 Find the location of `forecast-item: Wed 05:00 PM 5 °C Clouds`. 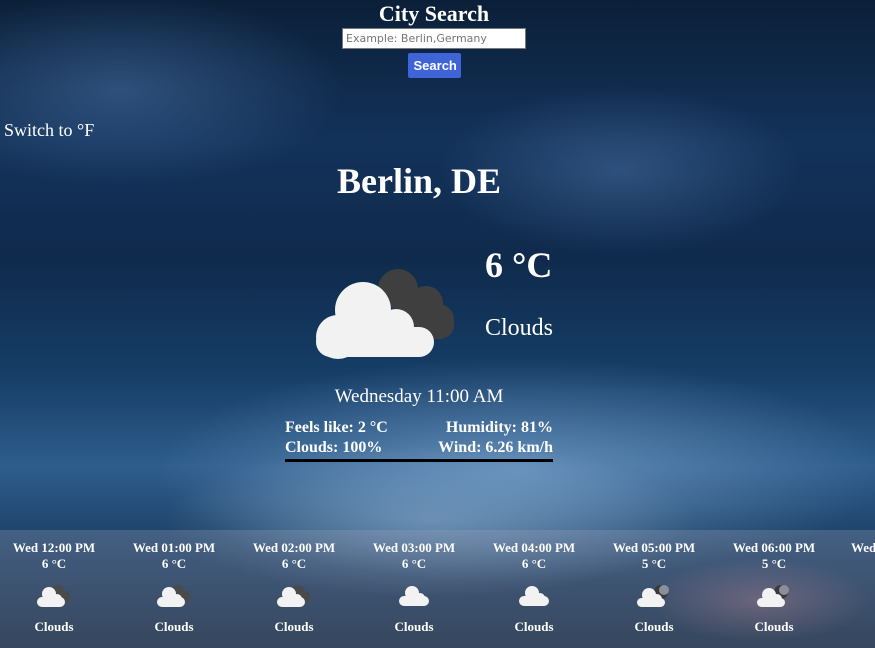

forecast-item: Wed 05:00 PM 5 °C Clouds is located at coordinates (654, 587).